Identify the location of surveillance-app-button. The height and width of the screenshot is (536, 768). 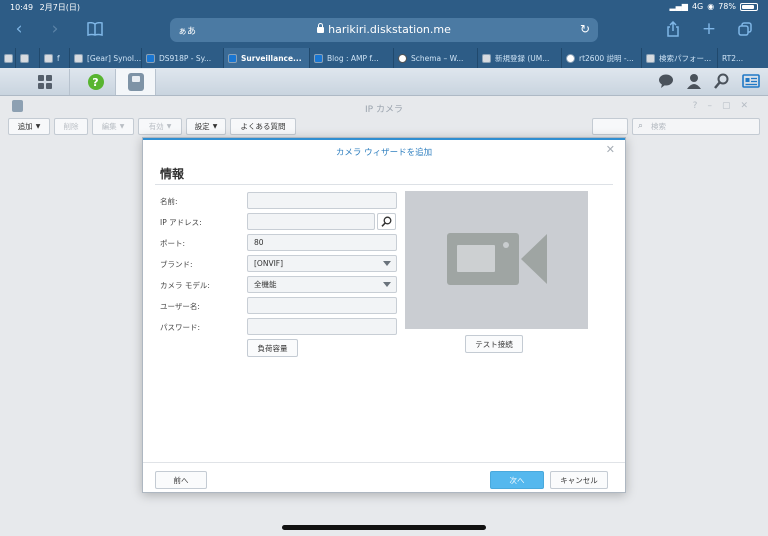
(136, 82).